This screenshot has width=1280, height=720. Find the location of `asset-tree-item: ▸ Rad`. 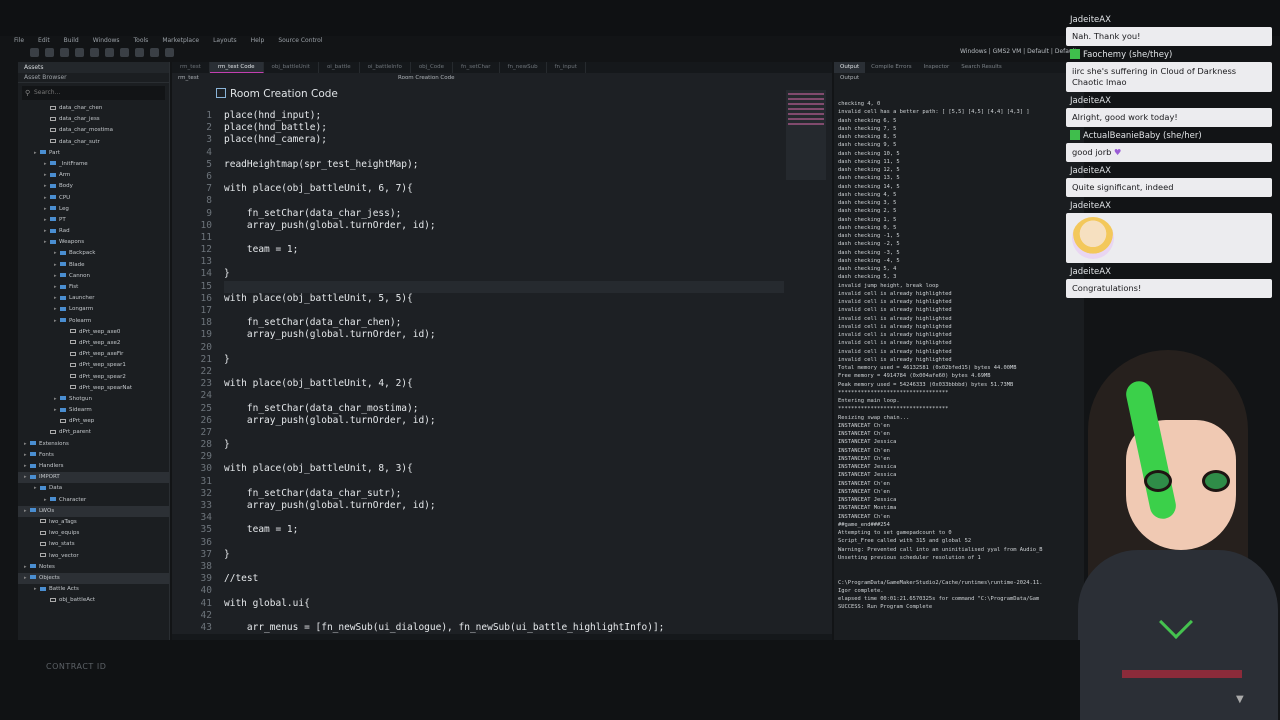

asset-tree-item: ▸ Rad is located at coordinates (93, 231).